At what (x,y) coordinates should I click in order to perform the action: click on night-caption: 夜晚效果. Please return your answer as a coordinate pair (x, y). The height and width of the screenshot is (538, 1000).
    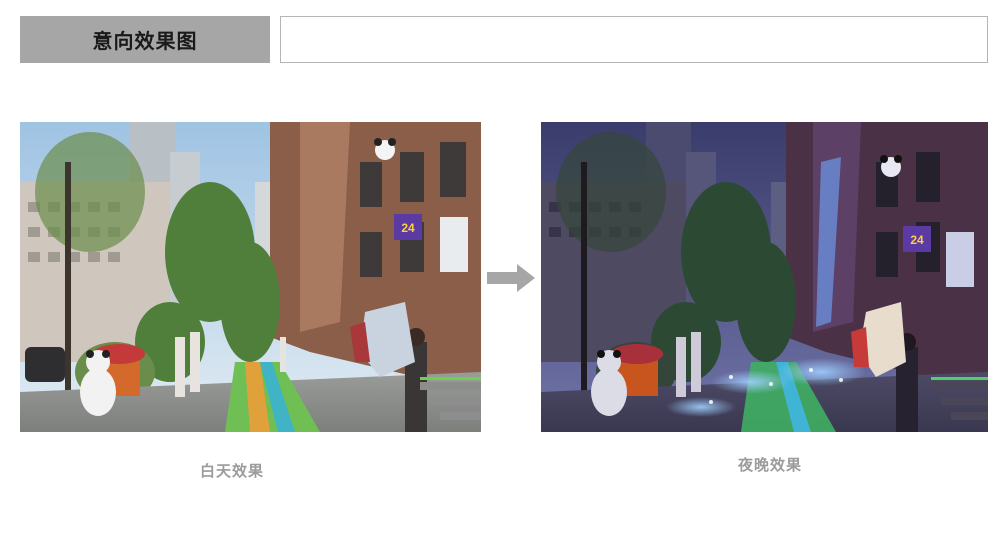
    Looking at the image, I should click on (770, 465).